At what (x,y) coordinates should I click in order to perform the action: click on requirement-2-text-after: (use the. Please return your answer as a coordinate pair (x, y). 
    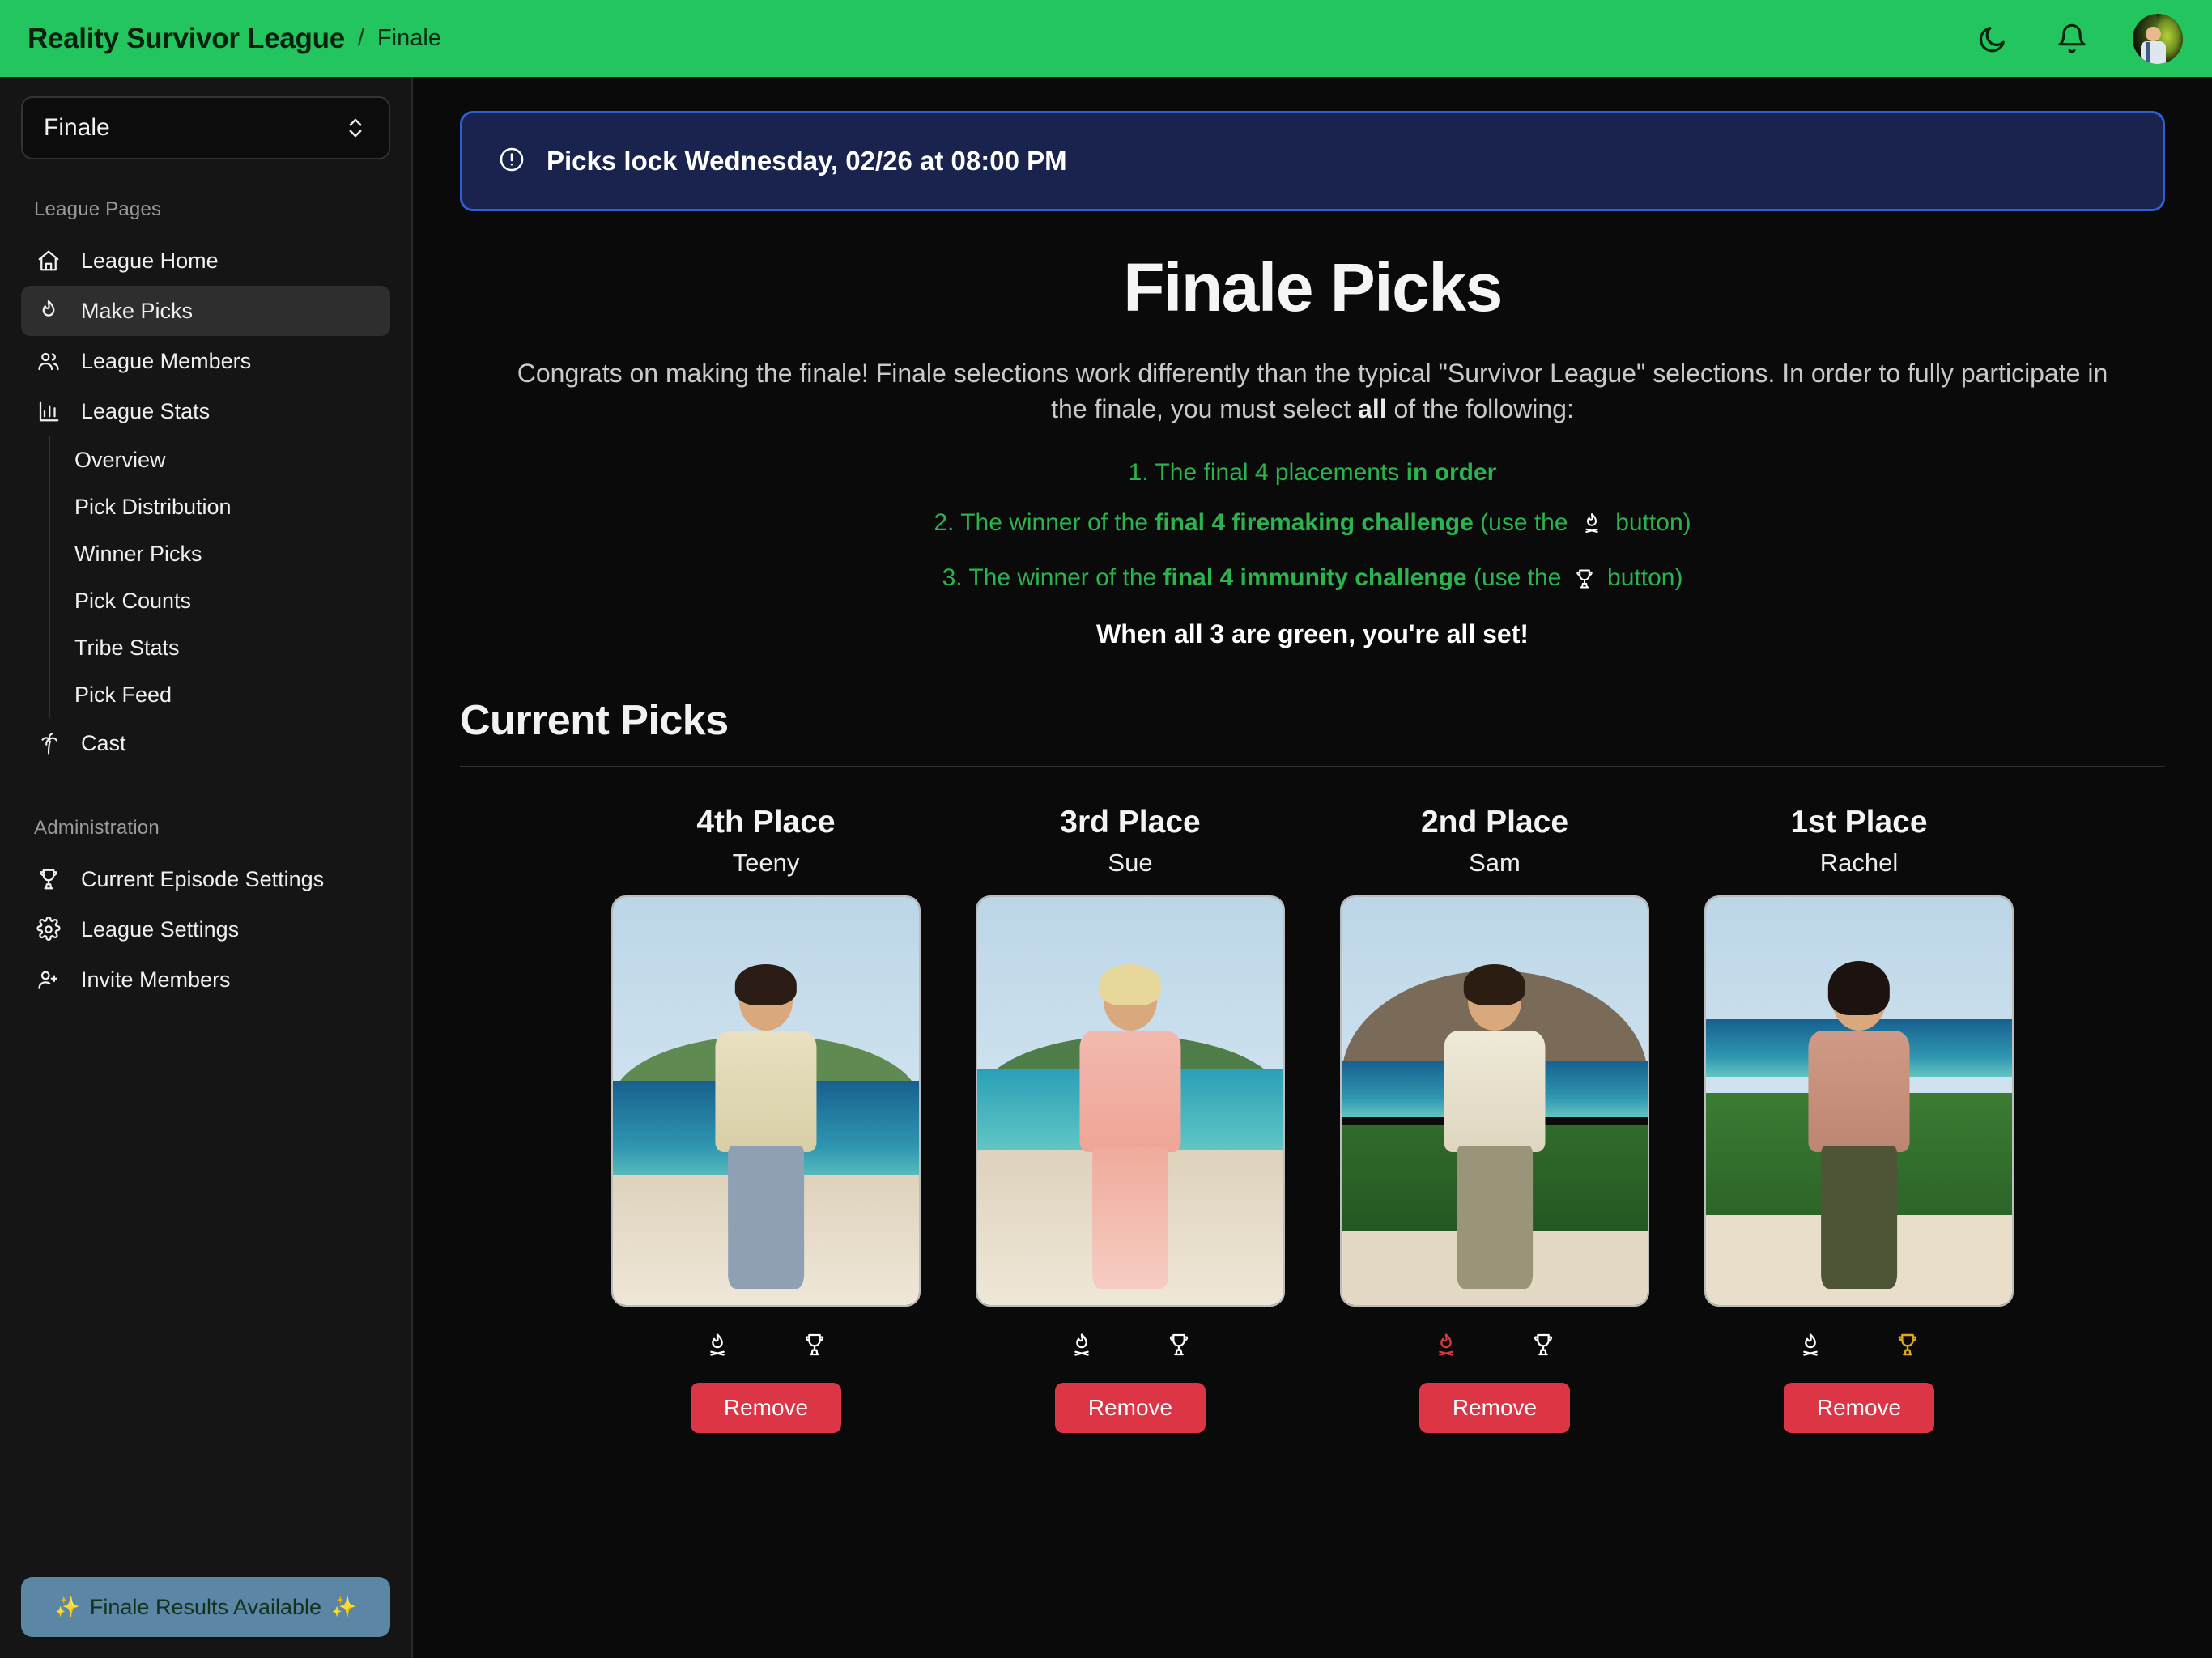
    Looking at the image, I should click on (1524, 523).